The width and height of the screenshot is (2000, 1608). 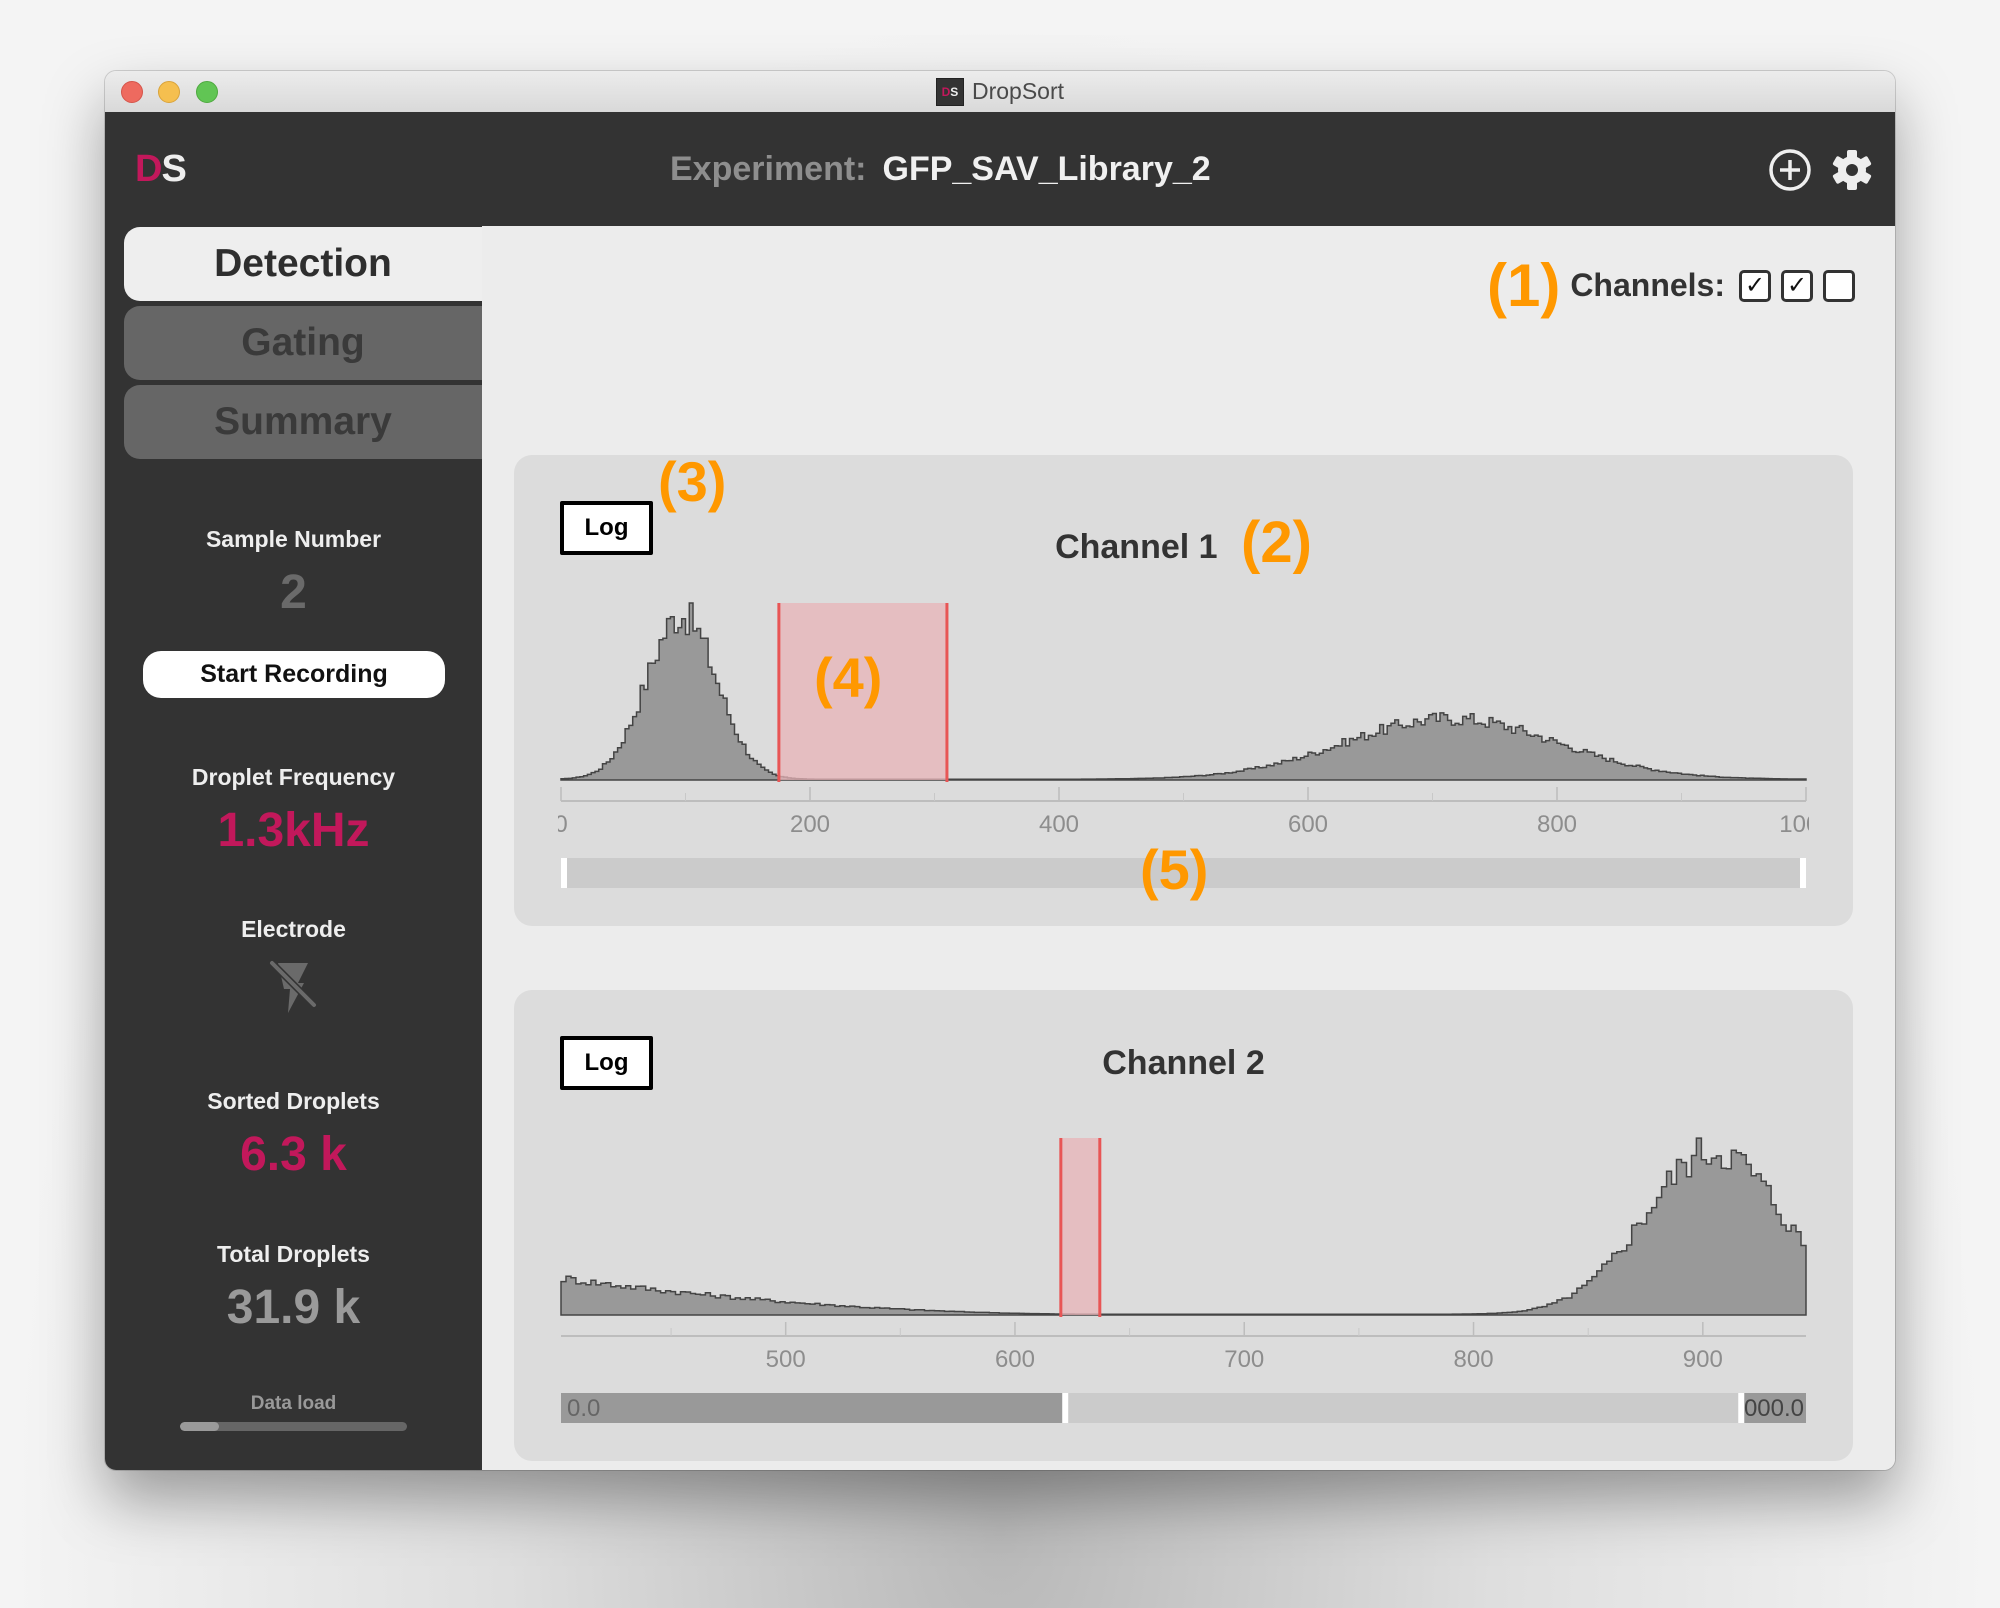 I want to click on app-icon: DS, so click(x=949, y=91).